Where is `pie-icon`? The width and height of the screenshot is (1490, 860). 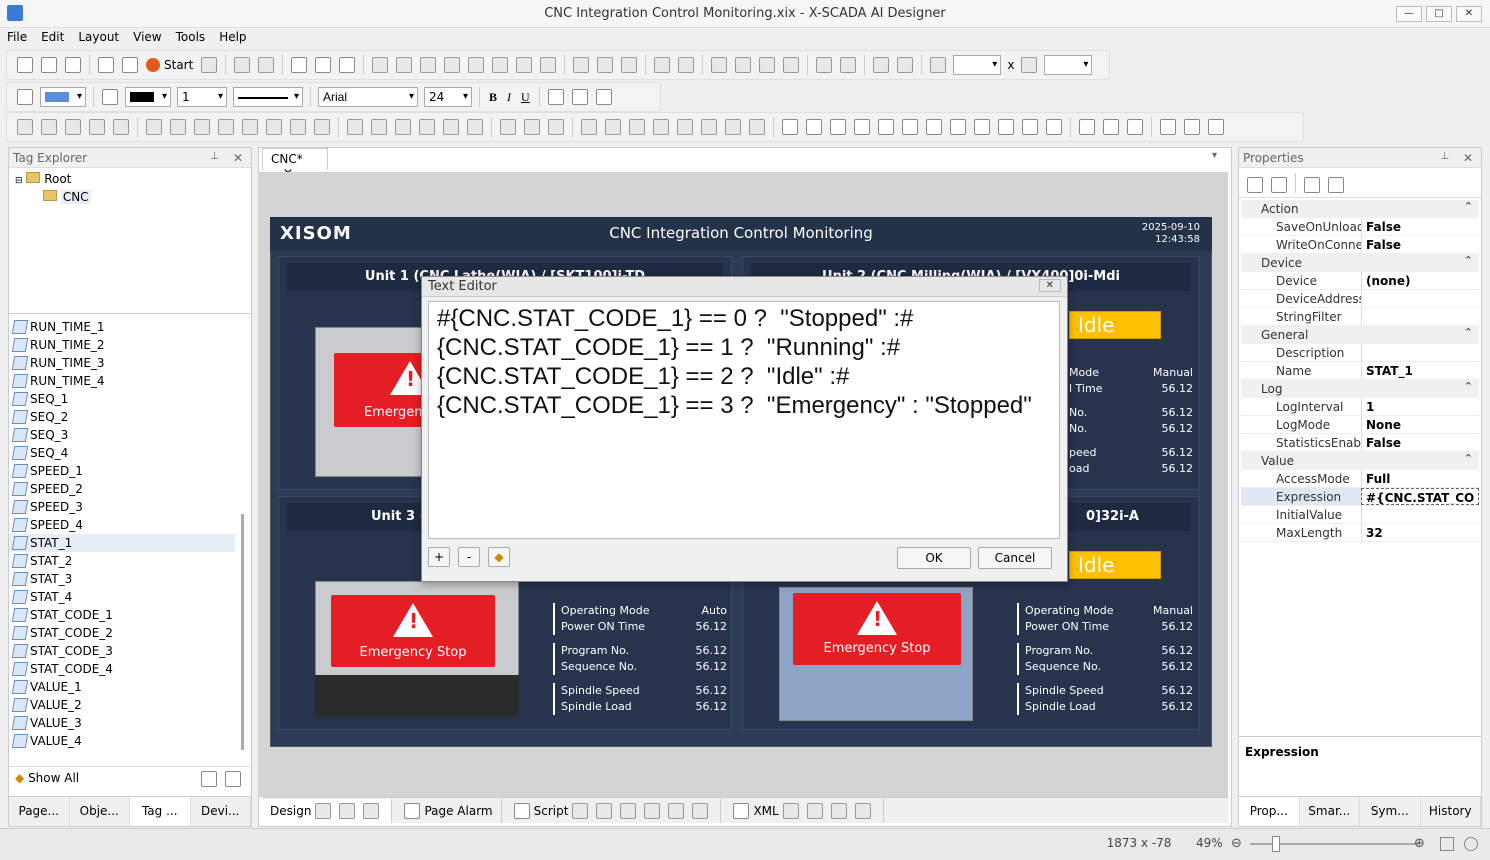 pie-icon is located at coordinates (532, 127).